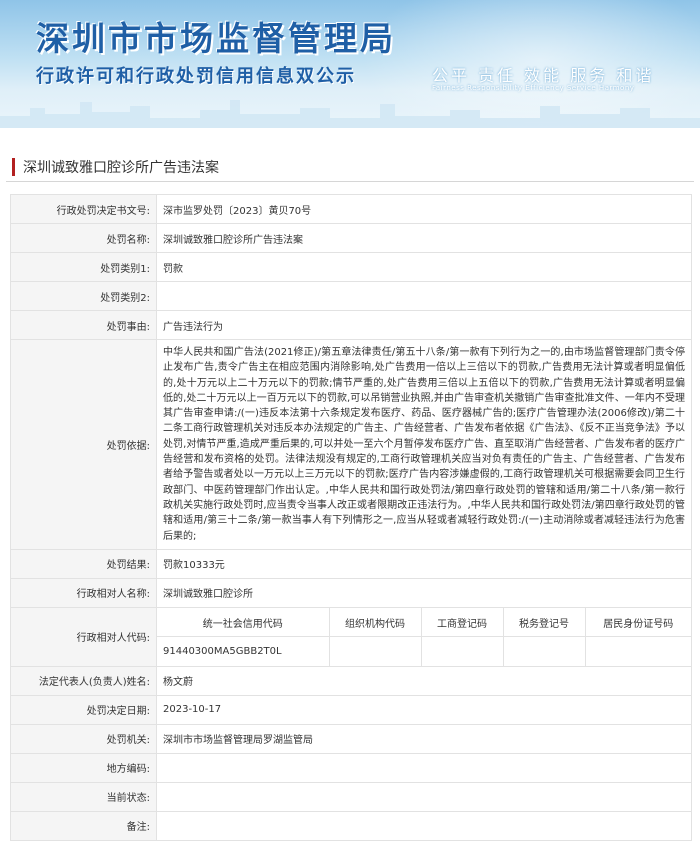 Image resolution: width=700 pixels, height=843 pixels. I want to click on table-row: 处罚事由: 广告违法行为, so click(351, 325).